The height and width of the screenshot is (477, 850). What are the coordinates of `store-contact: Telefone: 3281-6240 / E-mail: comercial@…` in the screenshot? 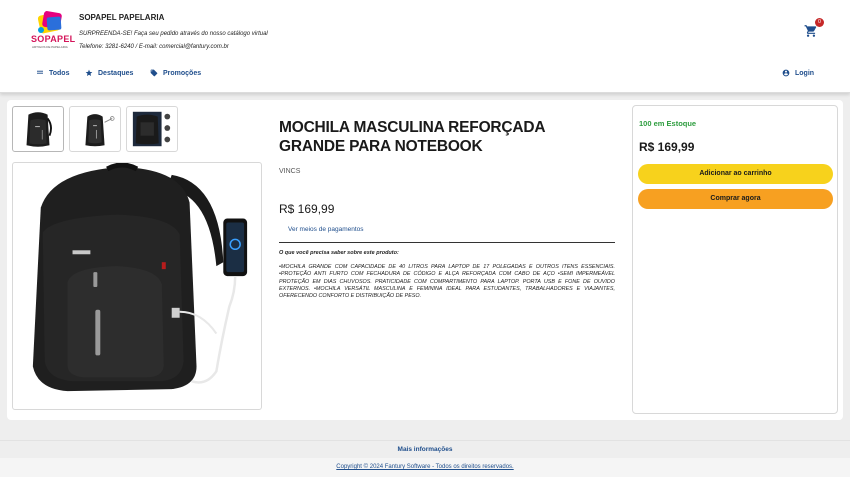 It's located at (154, 47).